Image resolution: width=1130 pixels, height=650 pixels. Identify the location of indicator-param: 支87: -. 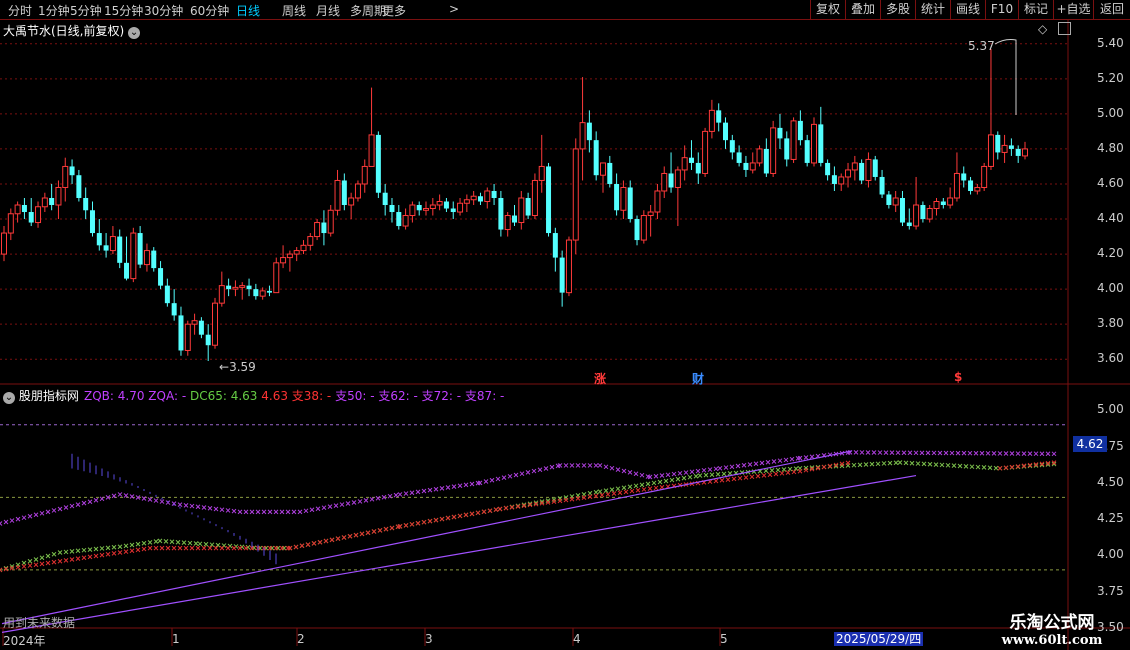
(484, 396).